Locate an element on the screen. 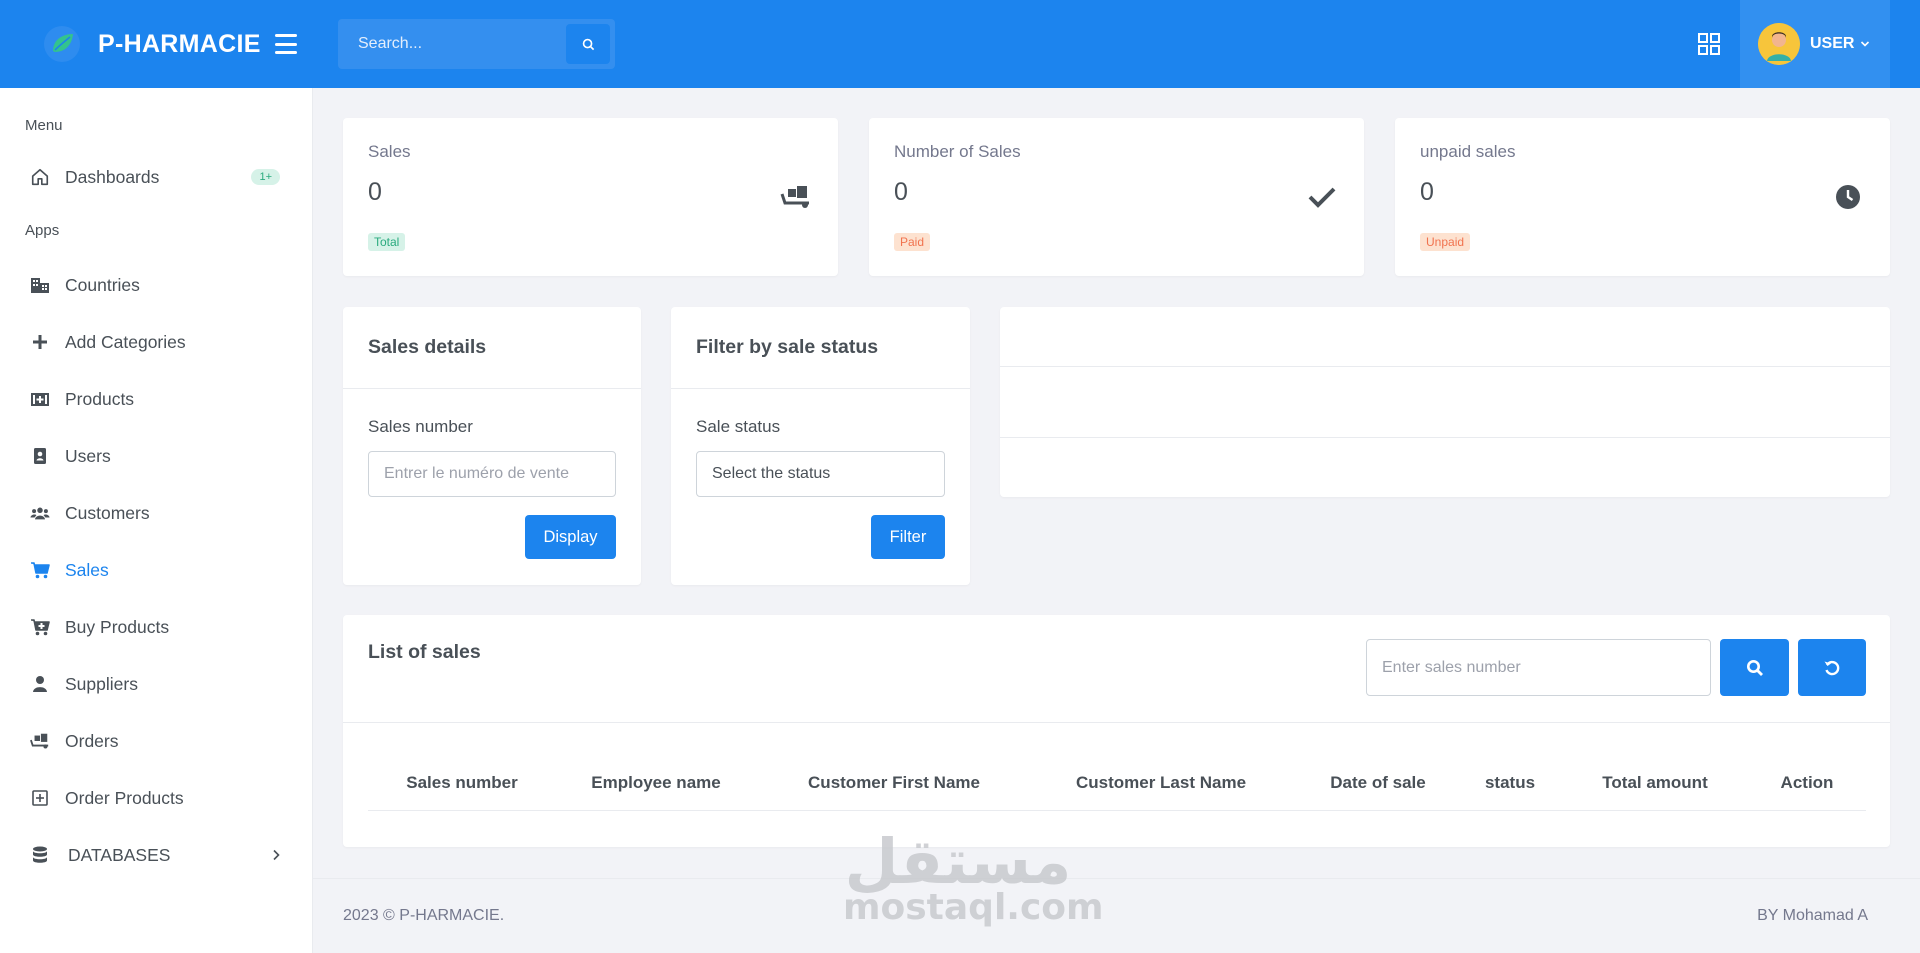 The width and height of the screenshot is (1920, 953). sidebar-item-dashboards: Dashboards 1+ is located at coordinates (156, 177).